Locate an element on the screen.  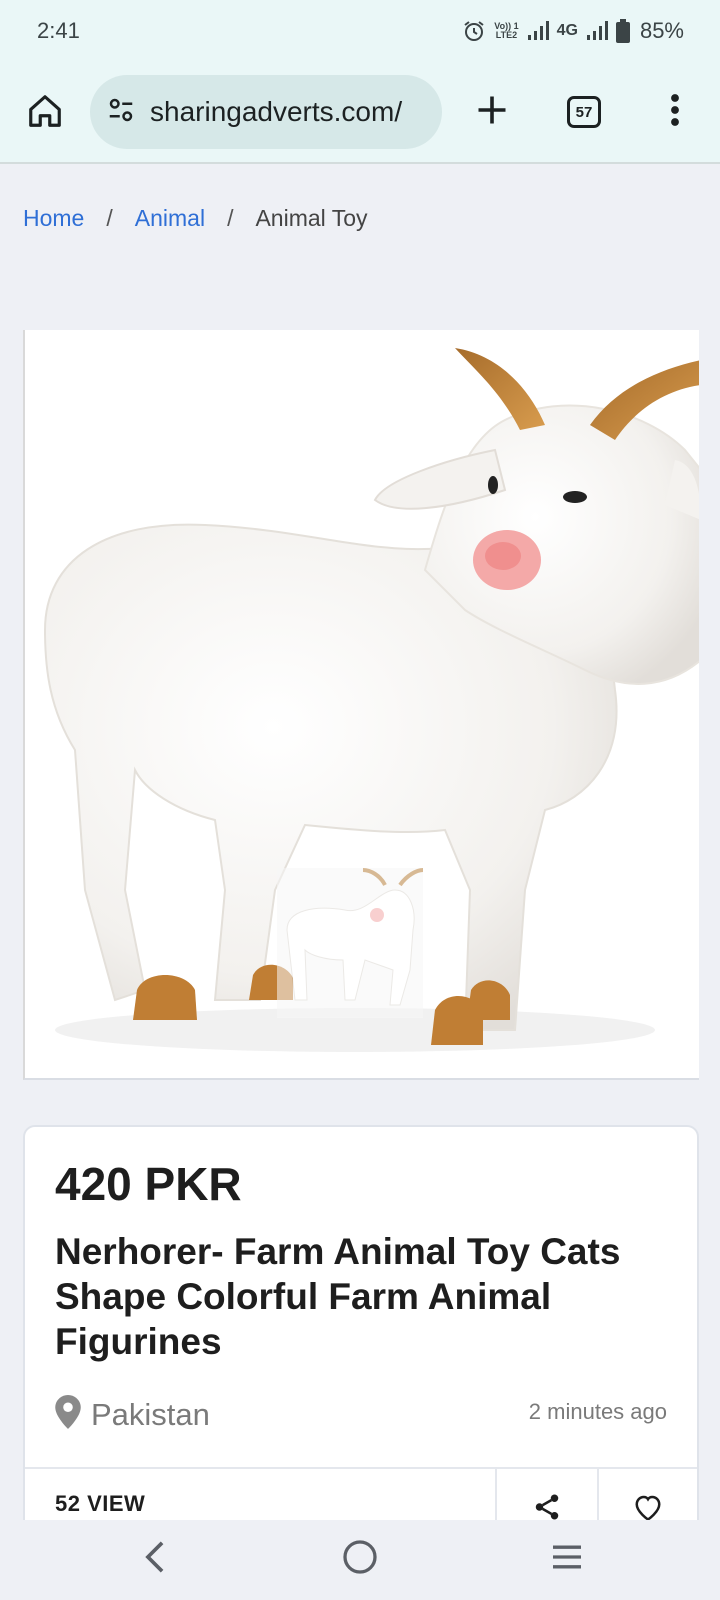
address-bar: sharingadverts.com/ is located at coordinates (266, 112).